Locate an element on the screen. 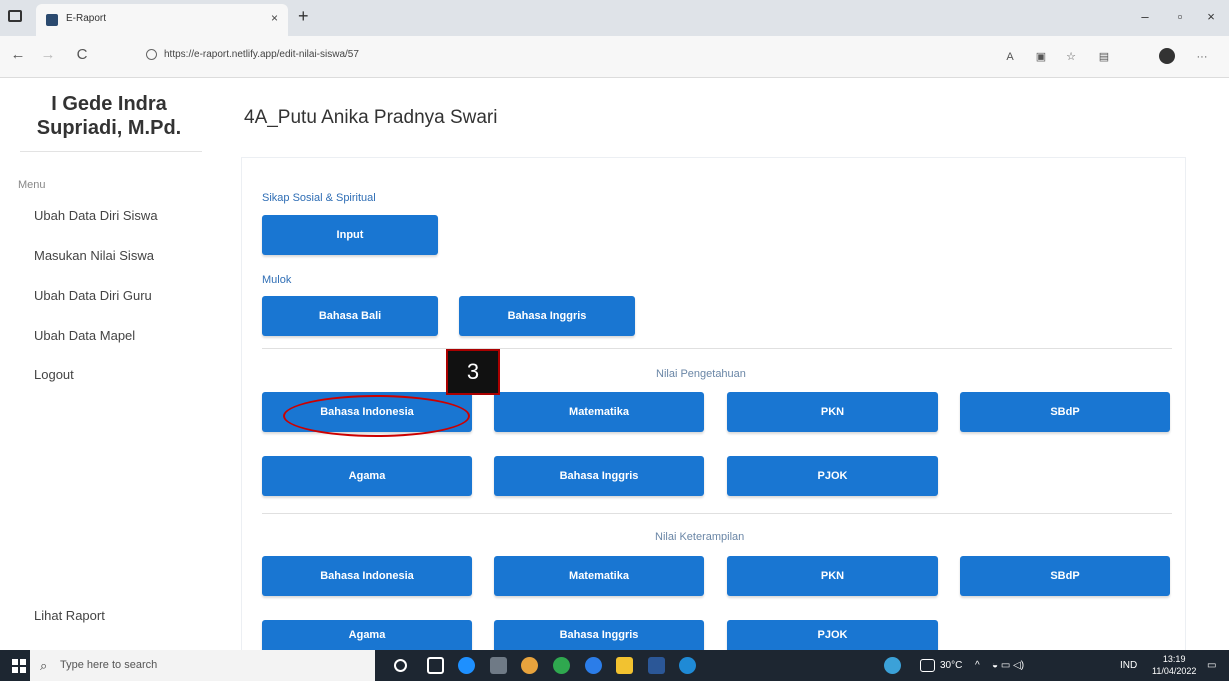  keterampilan-bahasa-indonesia-button: Bahasa Indonesia is located at coordinates (367, 576).